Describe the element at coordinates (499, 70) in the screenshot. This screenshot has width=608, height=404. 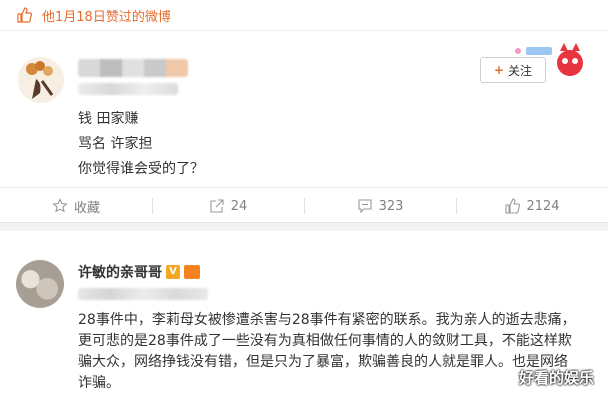
I see `plus-icon: +` at that location.